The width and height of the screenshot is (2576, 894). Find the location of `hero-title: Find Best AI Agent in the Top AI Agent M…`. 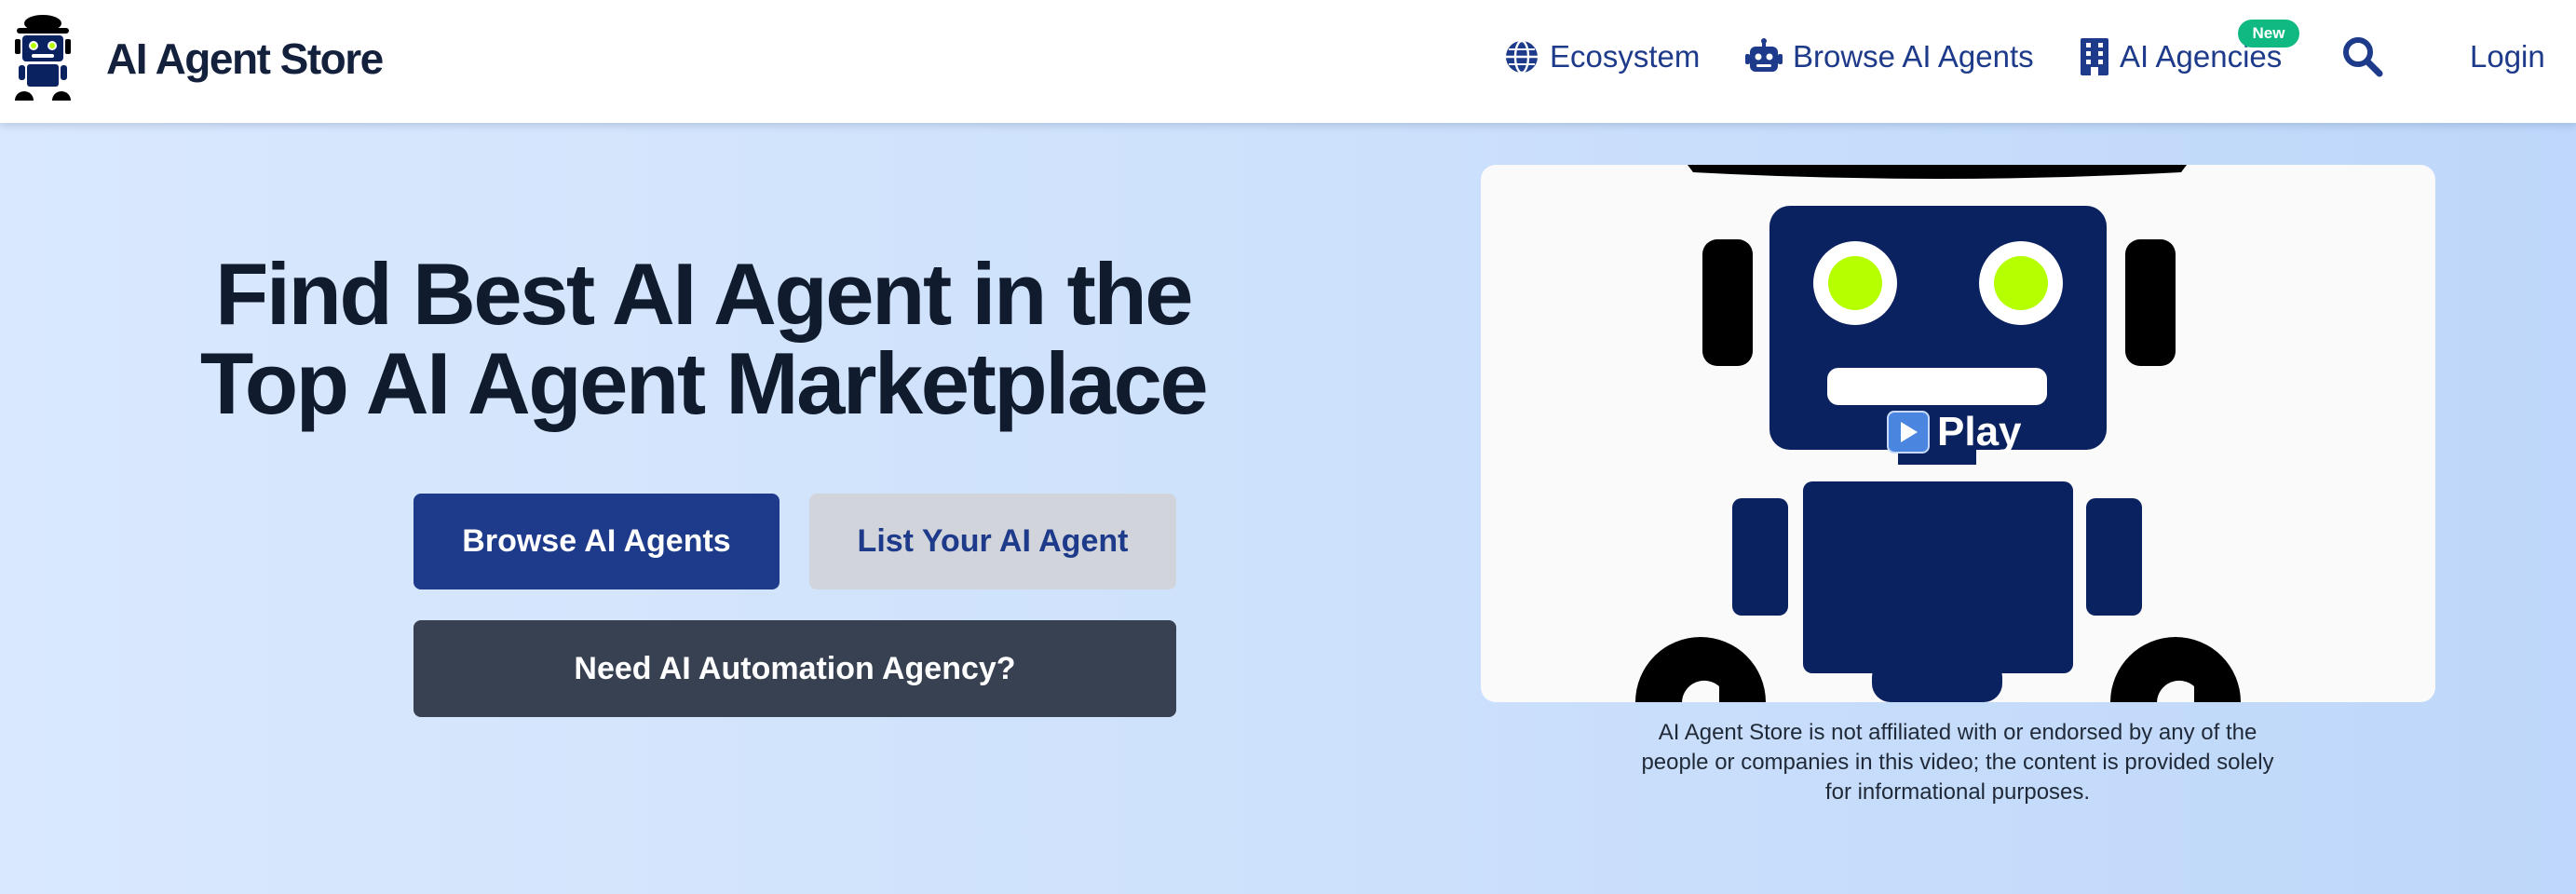

hero-title: Find Best AI Agent in the Top AI Agent M… is located at coordinates (703, 339).